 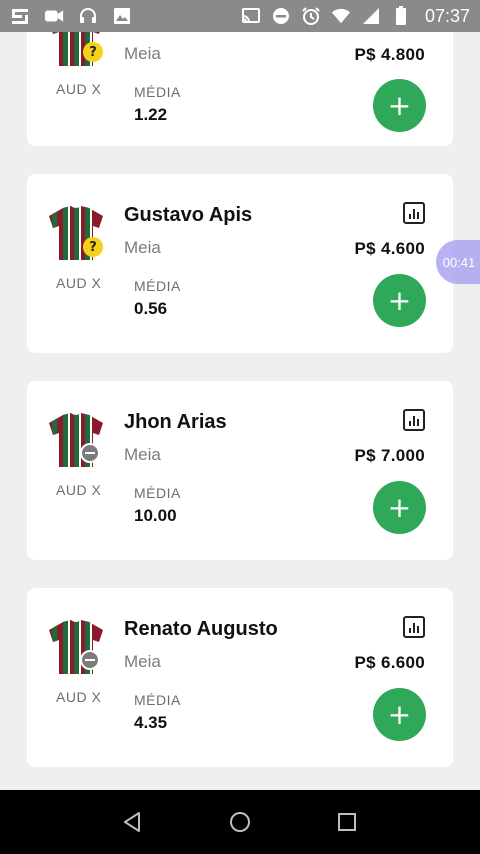 I want to click on image-icon, so click(x=122, y=16).